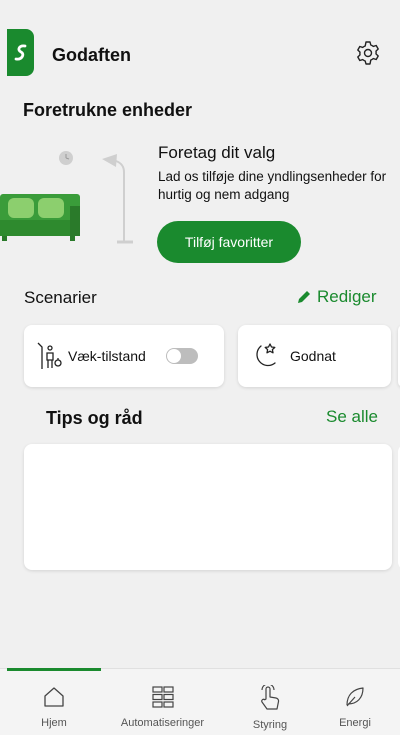 This screenshot has width=400, height=735. Describe the element at coordinates (217, 152) in the screenshot. I see `favorites-heading: Foretag dit valg` at that location.